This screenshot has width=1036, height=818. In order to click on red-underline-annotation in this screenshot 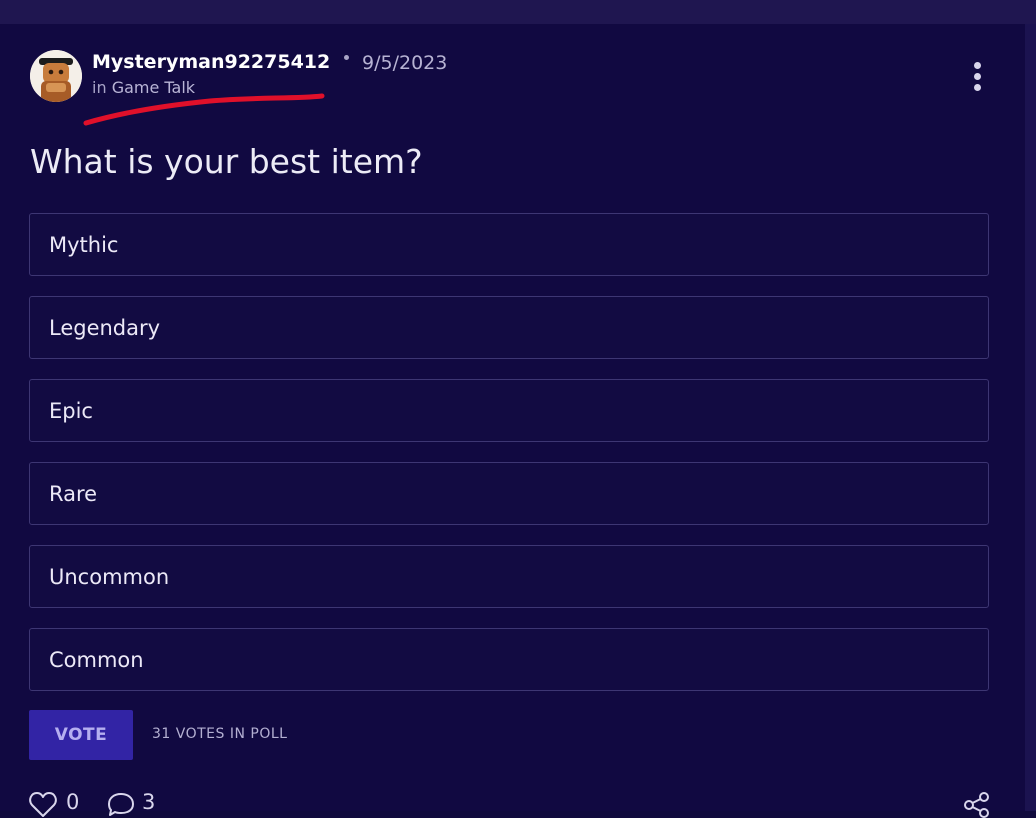, I will do `click(204, 109)`.